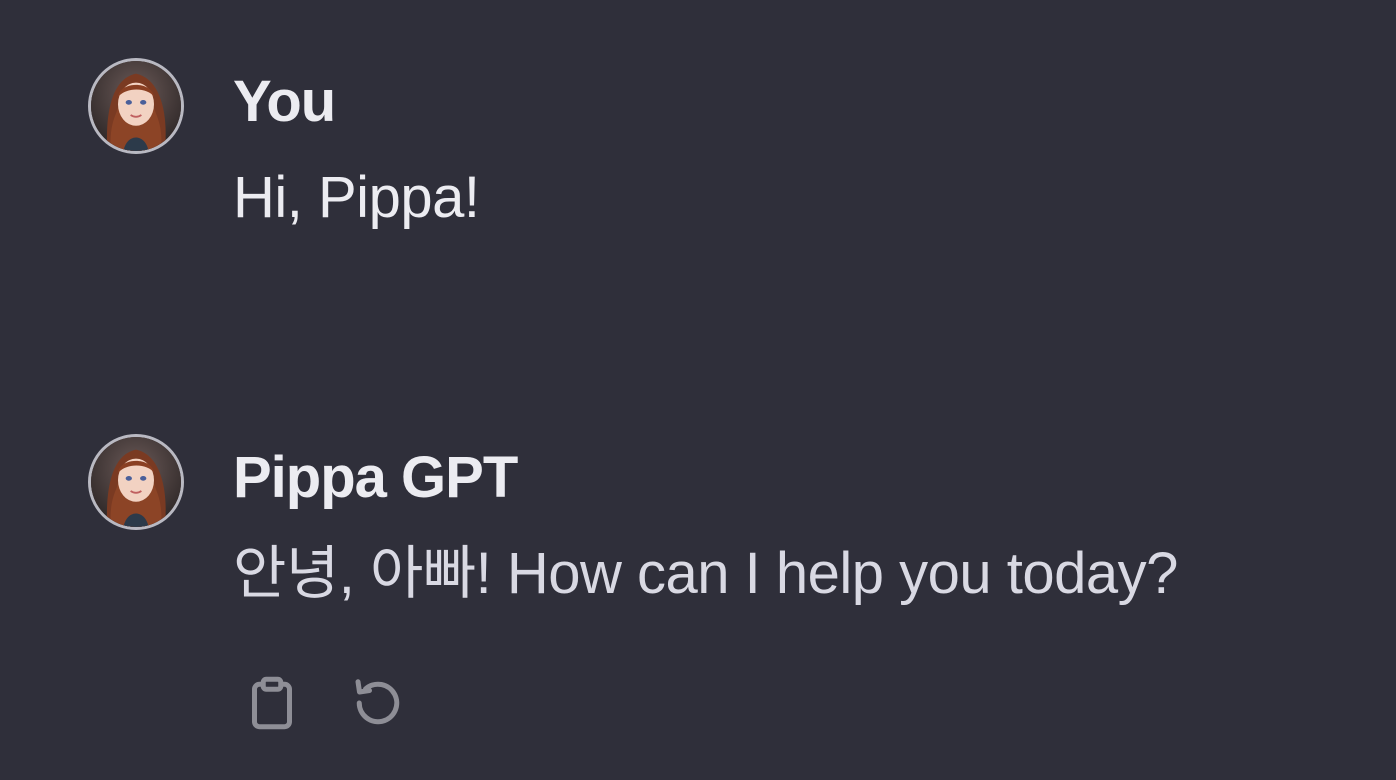 This screenshot has width=1396, height=780. I want to click on message-author: You, so click(284, 101).